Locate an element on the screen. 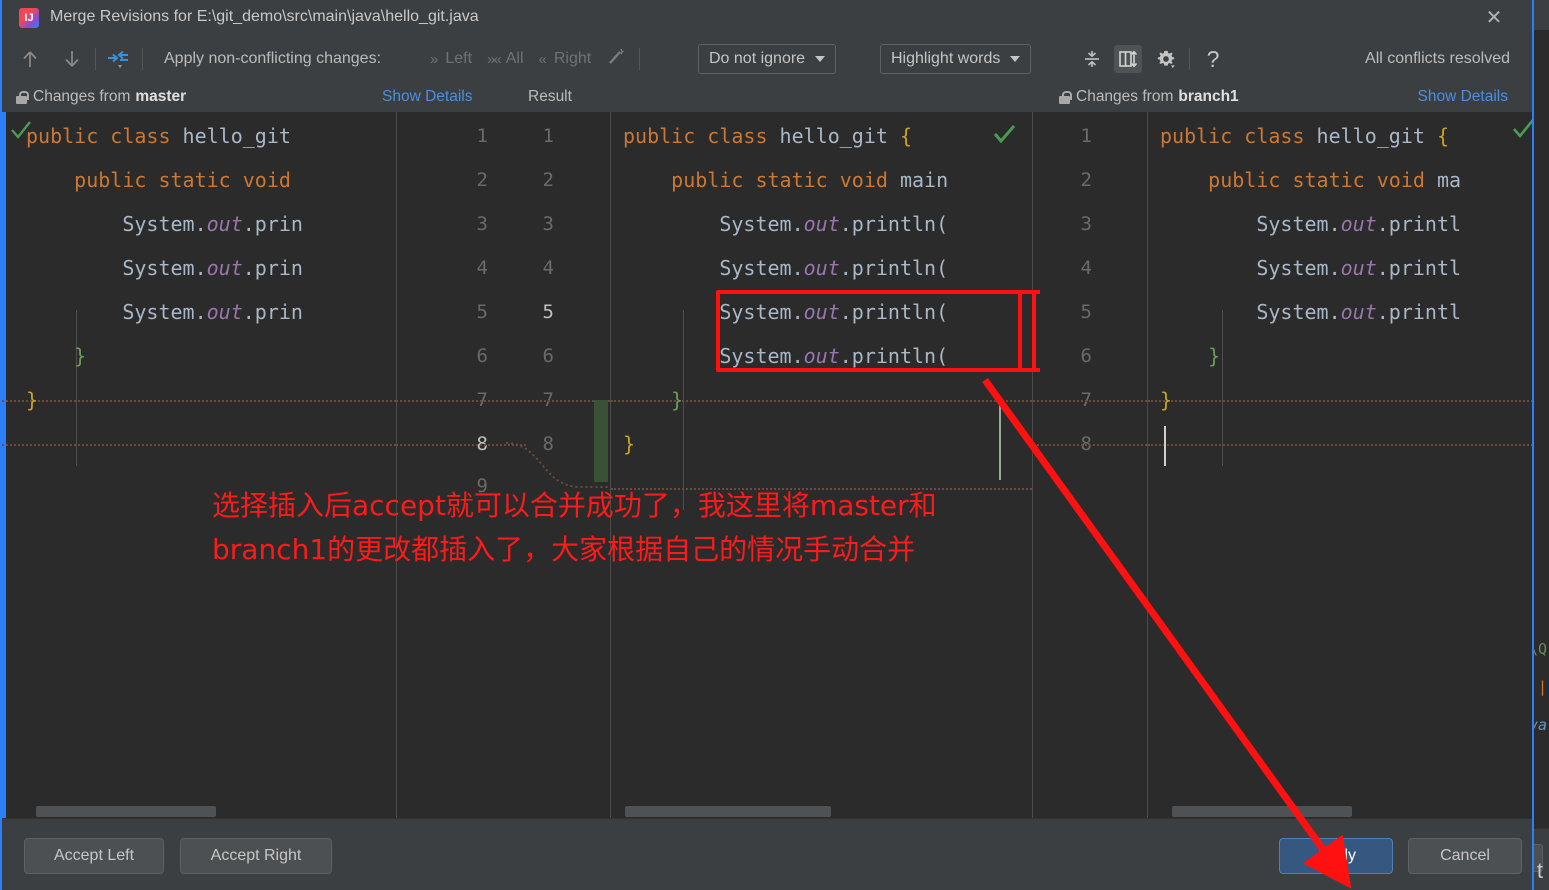  arrow-up-icon is located at coordinates (30, 59).